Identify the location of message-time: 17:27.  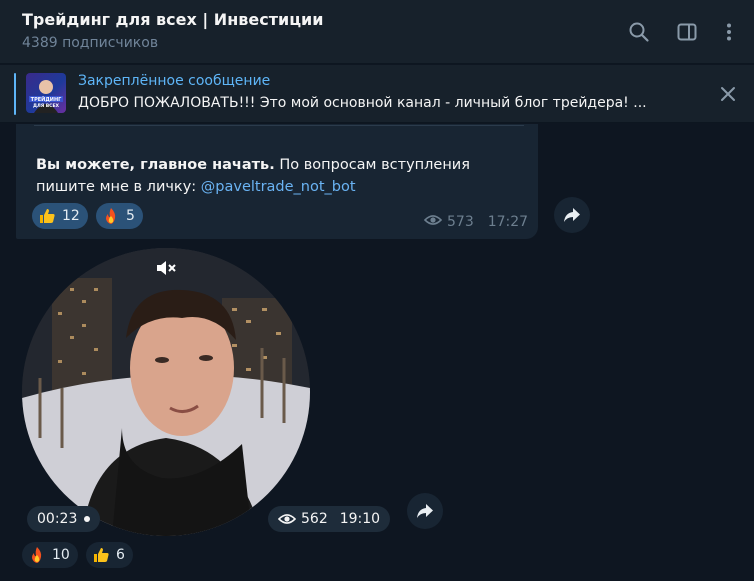
(508, 222).